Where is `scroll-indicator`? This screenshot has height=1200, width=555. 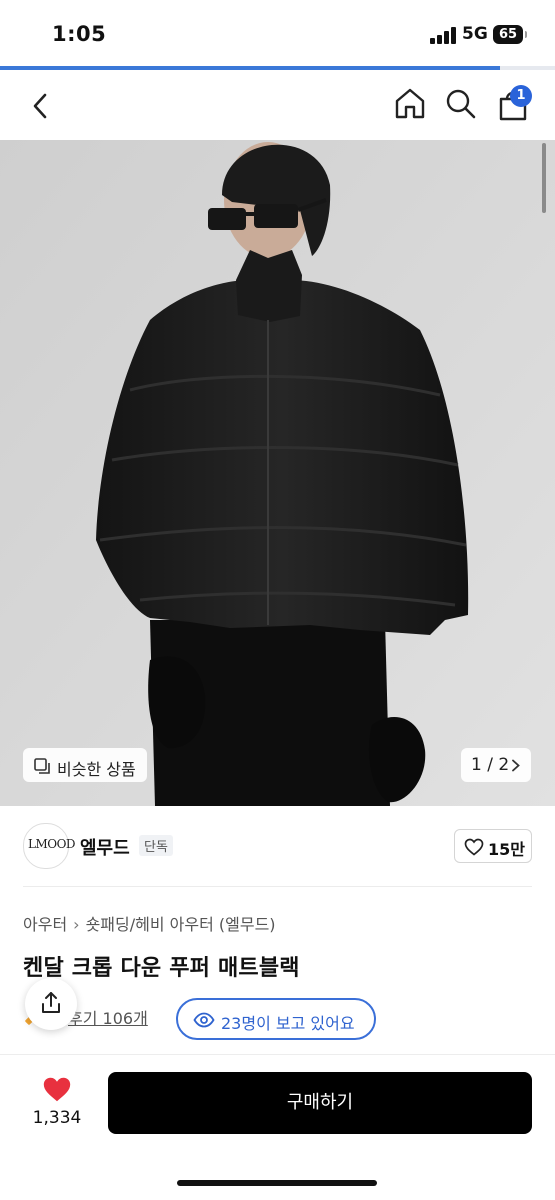
scroll-indicator is located at coordinates (544, 178).